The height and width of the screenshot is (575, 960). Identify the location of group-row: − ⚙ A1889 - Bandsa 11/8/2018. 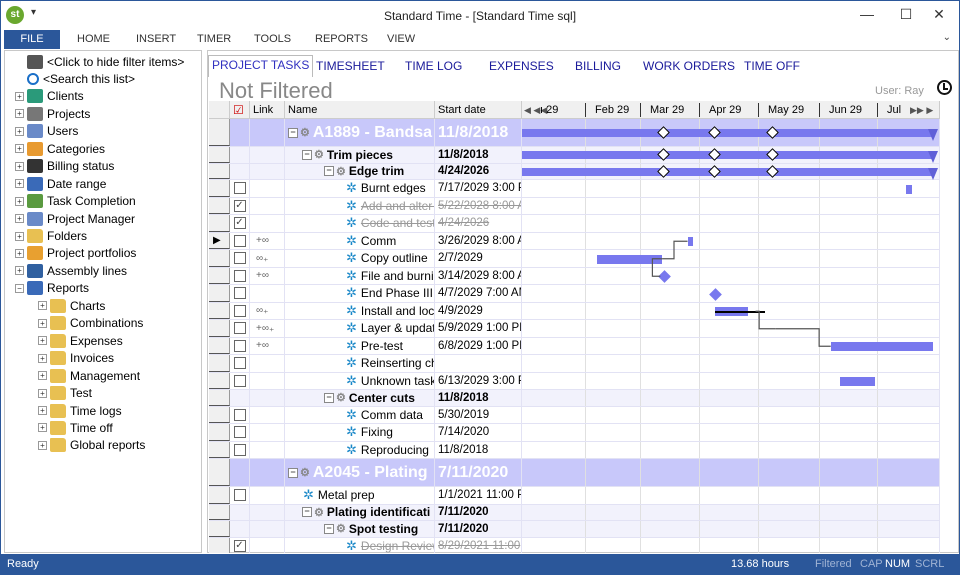
(574, 133).